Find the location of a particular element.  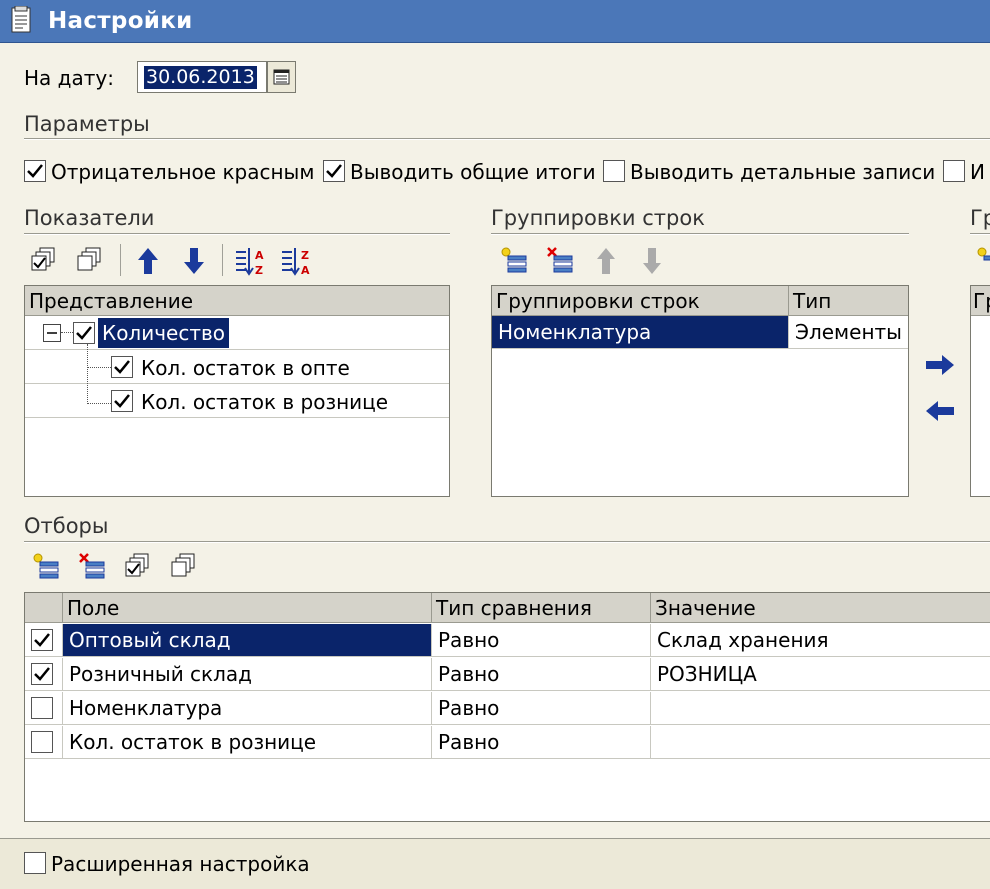

check-all-icon is located at coordinates (44, 261).